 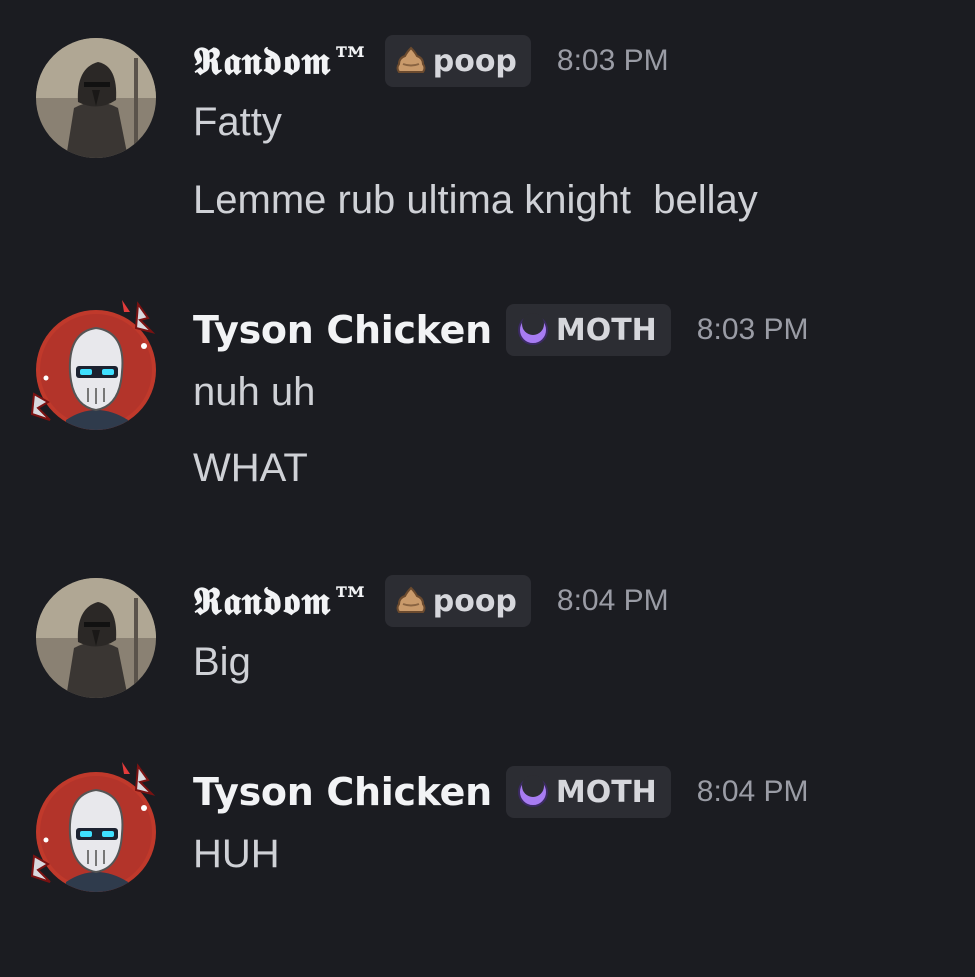 I want to click on message-text: Big, so click(x=222, y=662).